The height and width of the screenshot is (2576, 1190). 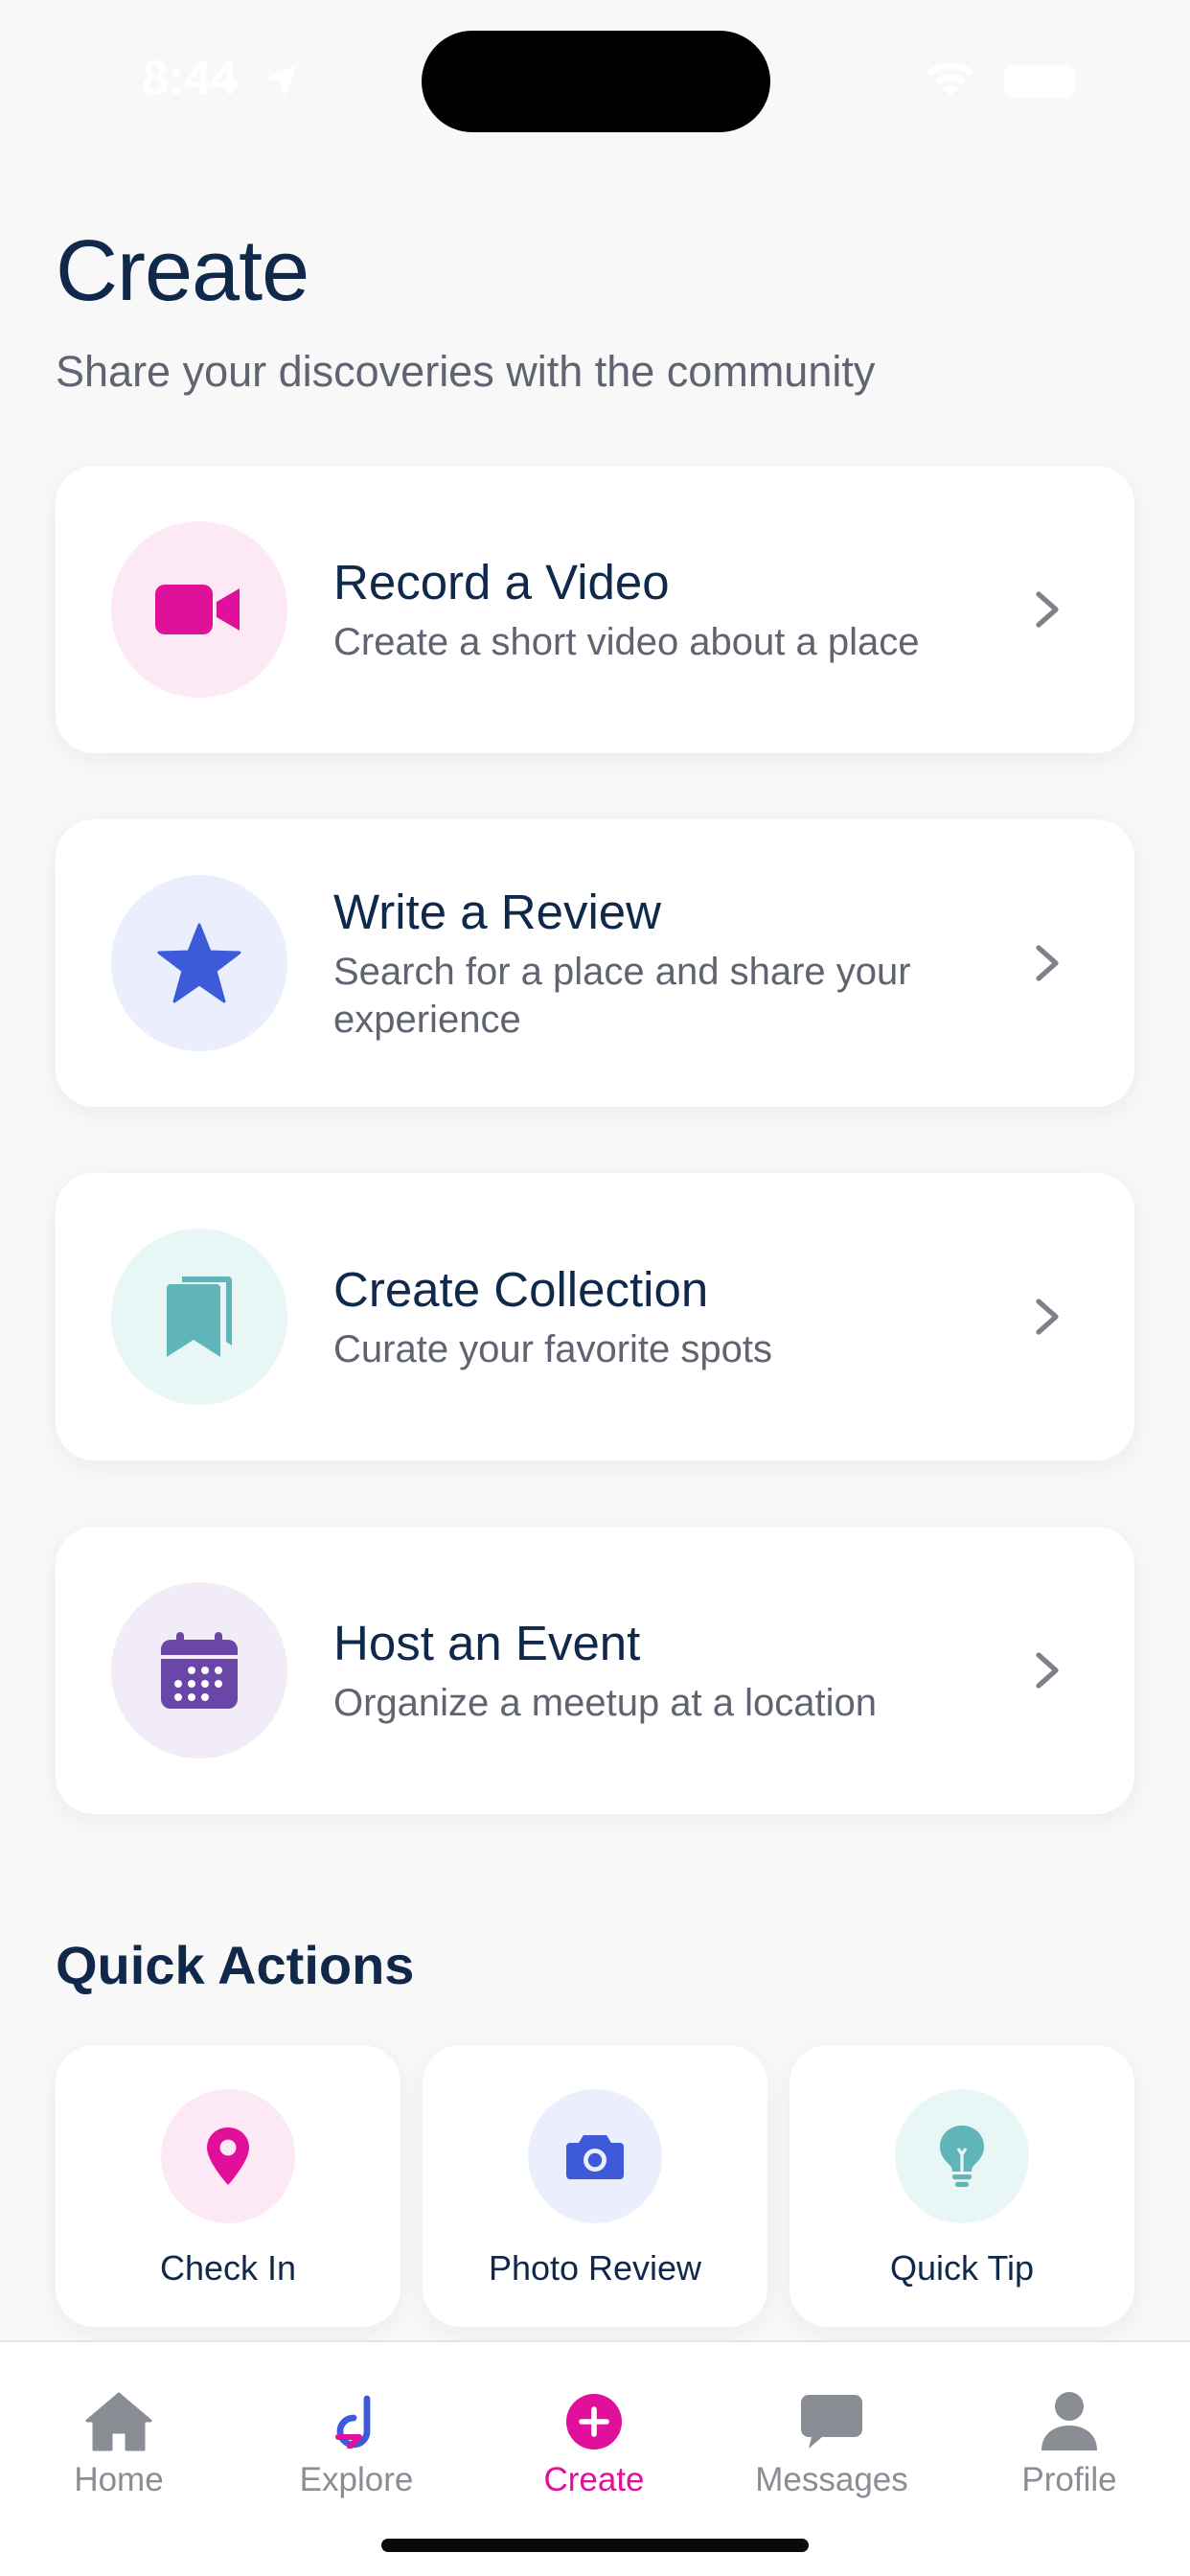 I want to click on check-in-icon-circle, so click(x=228, y=2156).